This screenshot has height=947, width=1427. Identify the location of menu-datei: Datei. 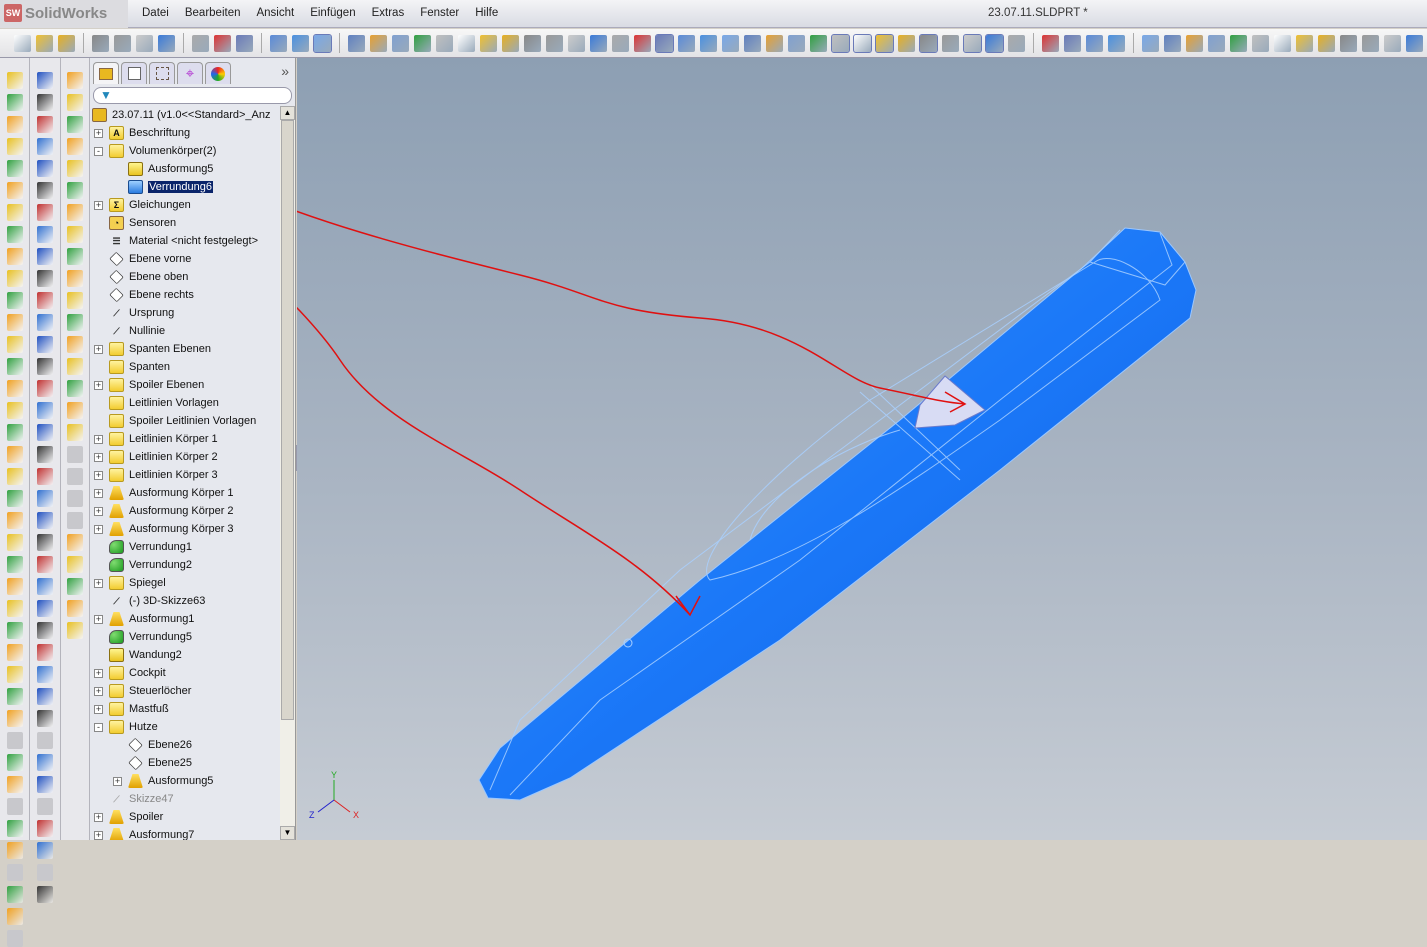
(155, 13).